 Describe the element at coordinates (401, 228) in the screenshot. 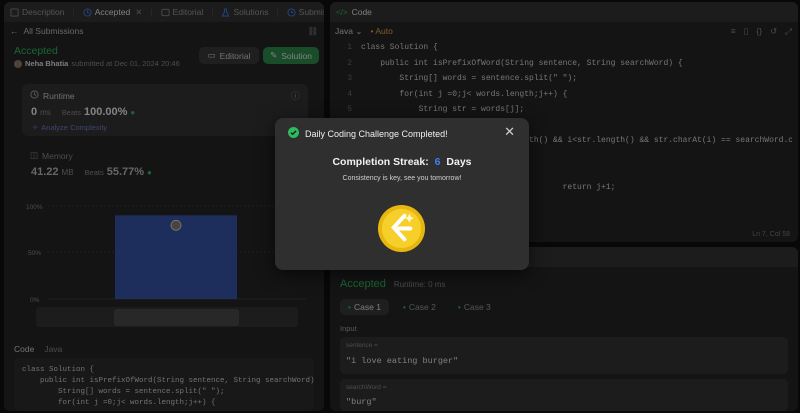

I see `coin-icon` at that location.